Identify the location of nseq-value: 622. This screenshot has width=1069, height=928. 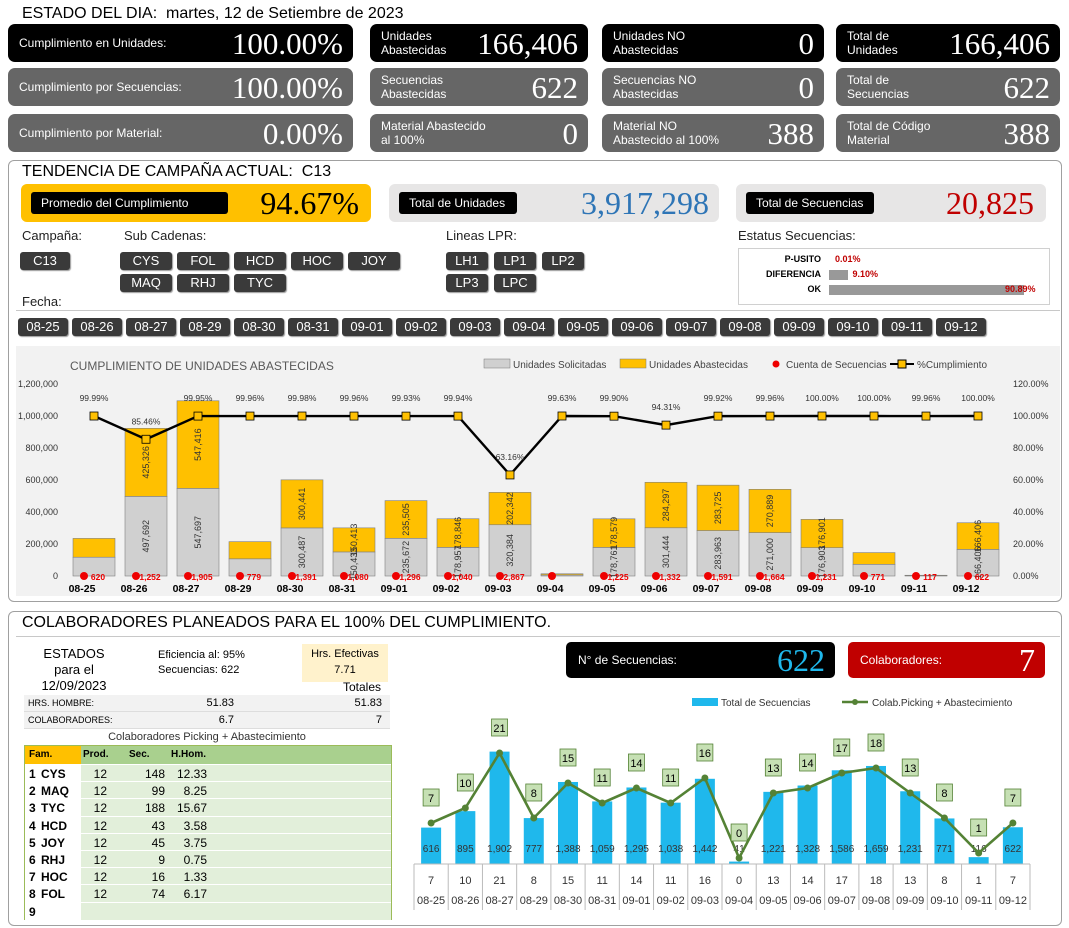
(801, 660).